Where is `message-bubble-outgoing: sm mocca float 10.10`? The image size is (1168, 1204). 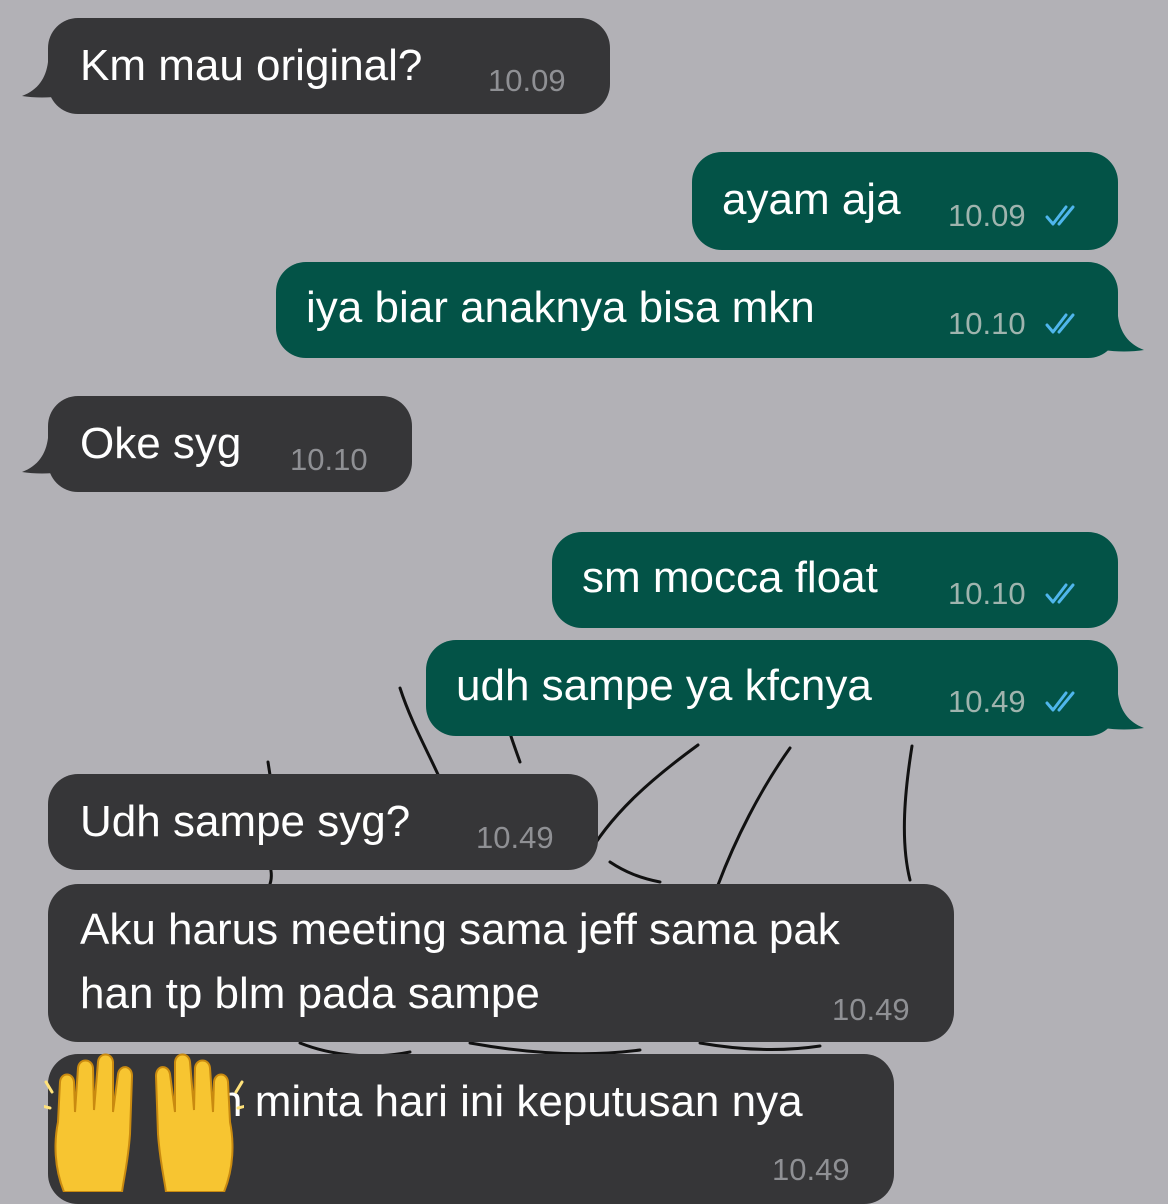 message-bubble-outgoing: sm mocca float 10.10 is located at coordinates (835, 580).